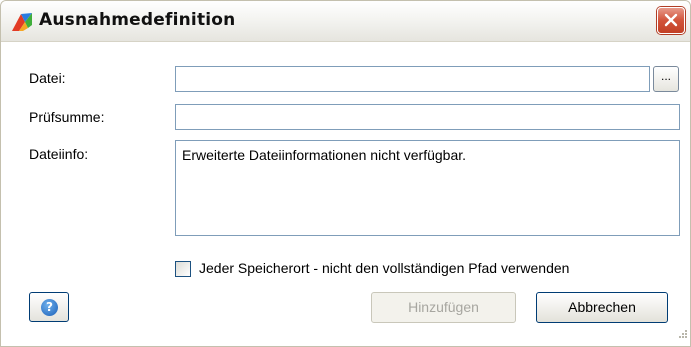 The image size is (691, 347). What do you see at coordinates (671, 20) in the screenshot?
I see `close-button` at bounding box center [671, 20].